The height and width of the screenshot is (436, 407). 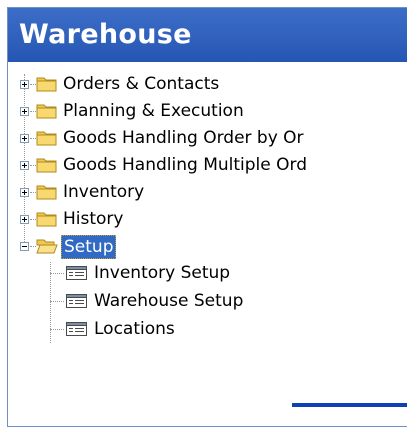 What do you see at coordinates (207, 192) in the screenshot?
I see `tree-item-inventory: Inventory` at bounding box center [207, 192].